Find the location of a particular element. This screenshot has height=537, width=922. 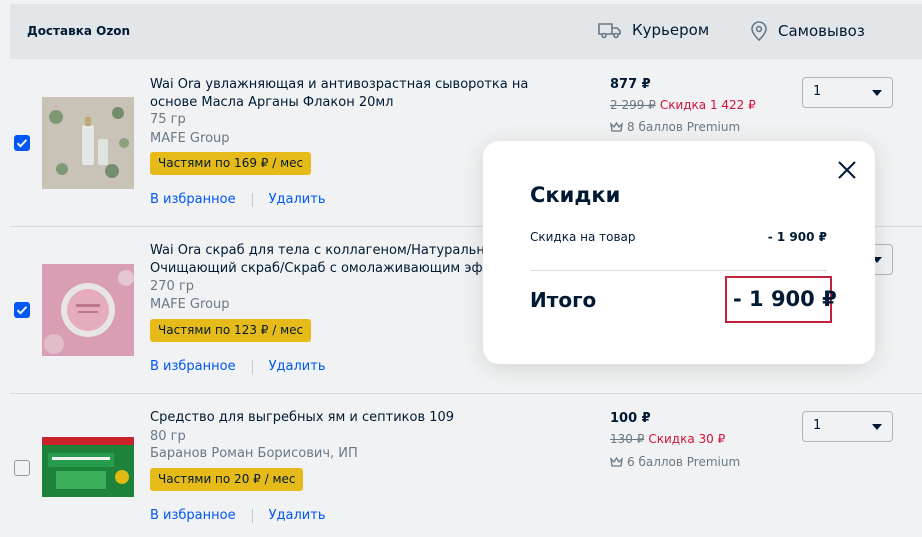

close-button is located at coordinates (847, 170).